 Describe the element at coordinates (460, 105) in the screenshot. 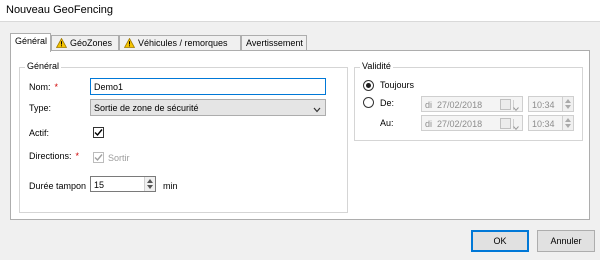

I see `de-date: 27/02/2018` at that location.